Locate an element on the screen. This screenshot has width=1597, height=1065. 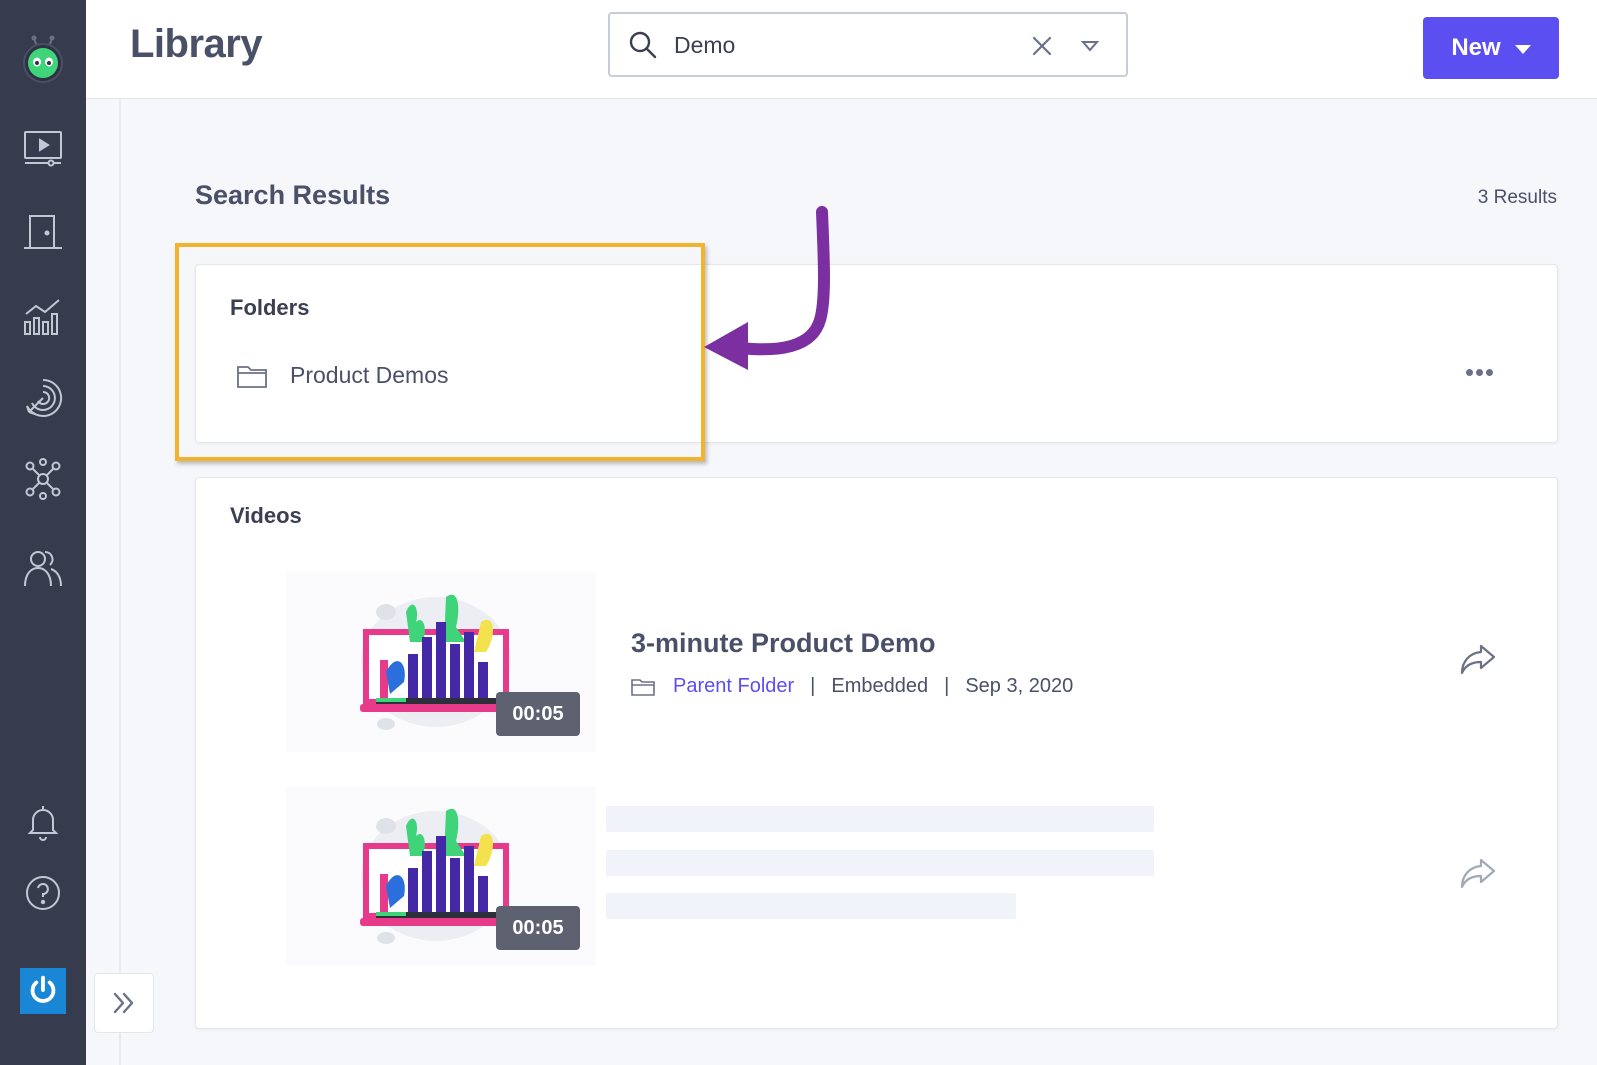
double-chevron-right-icon is located at coordinates (123, 1003).